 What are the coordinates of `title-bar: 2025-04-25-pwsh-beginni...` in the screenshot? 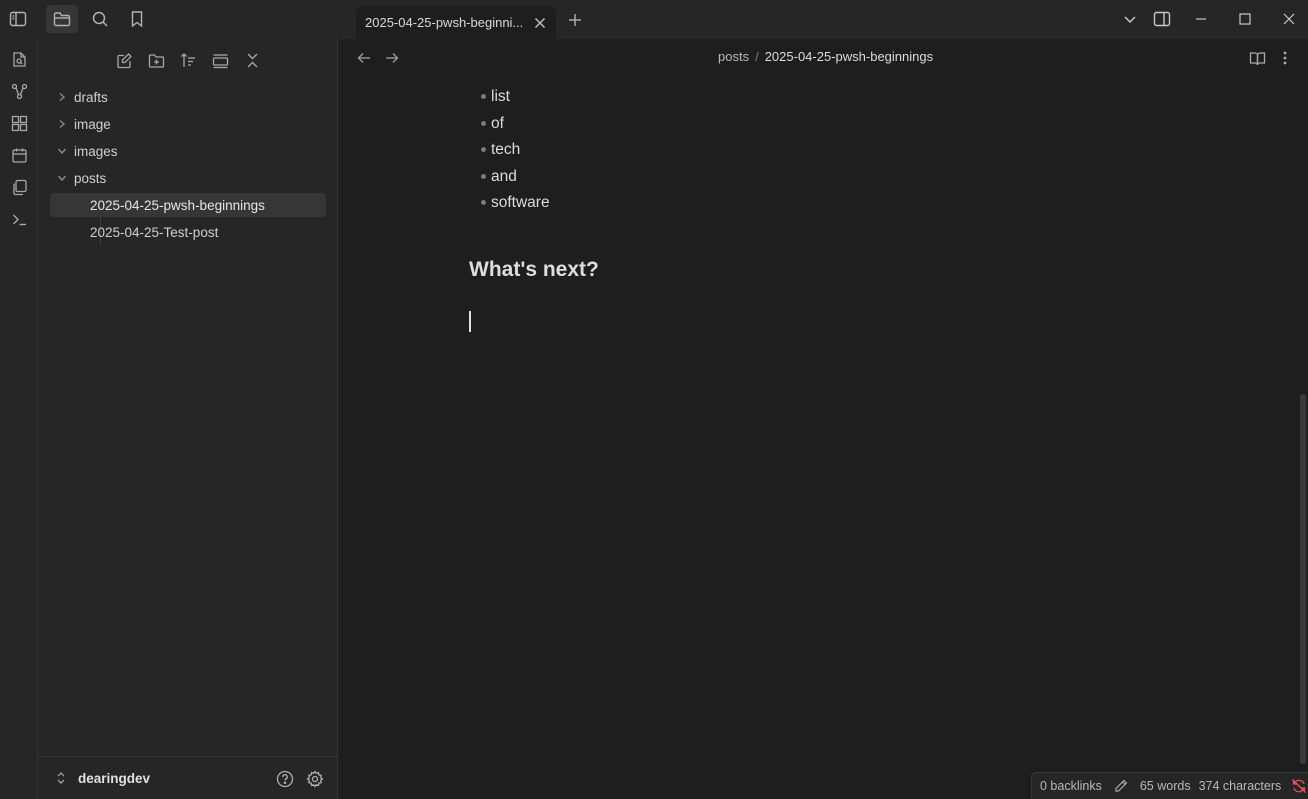 It's located at (654, 19).